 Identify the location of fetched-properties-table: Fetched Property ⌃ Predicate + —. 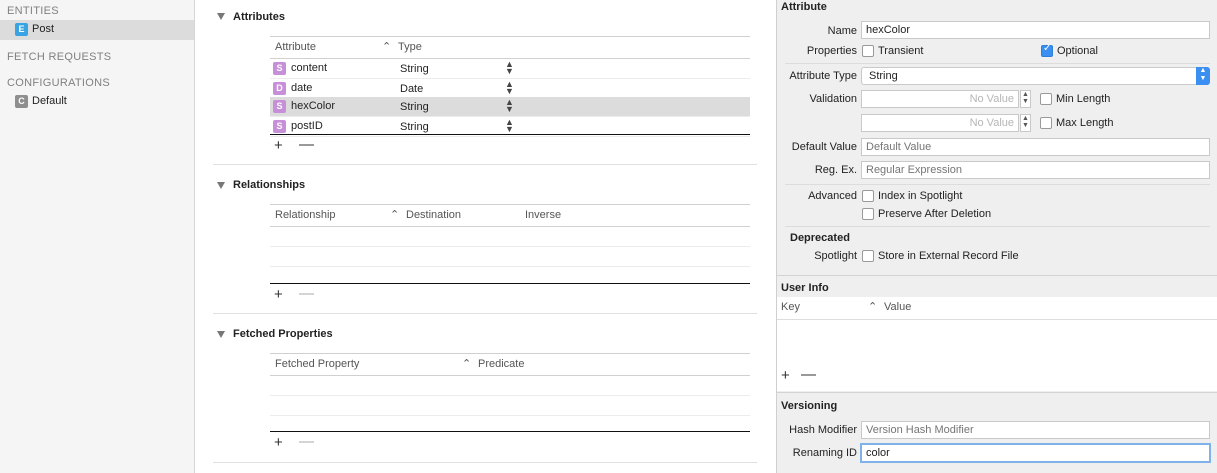
(510, 408).